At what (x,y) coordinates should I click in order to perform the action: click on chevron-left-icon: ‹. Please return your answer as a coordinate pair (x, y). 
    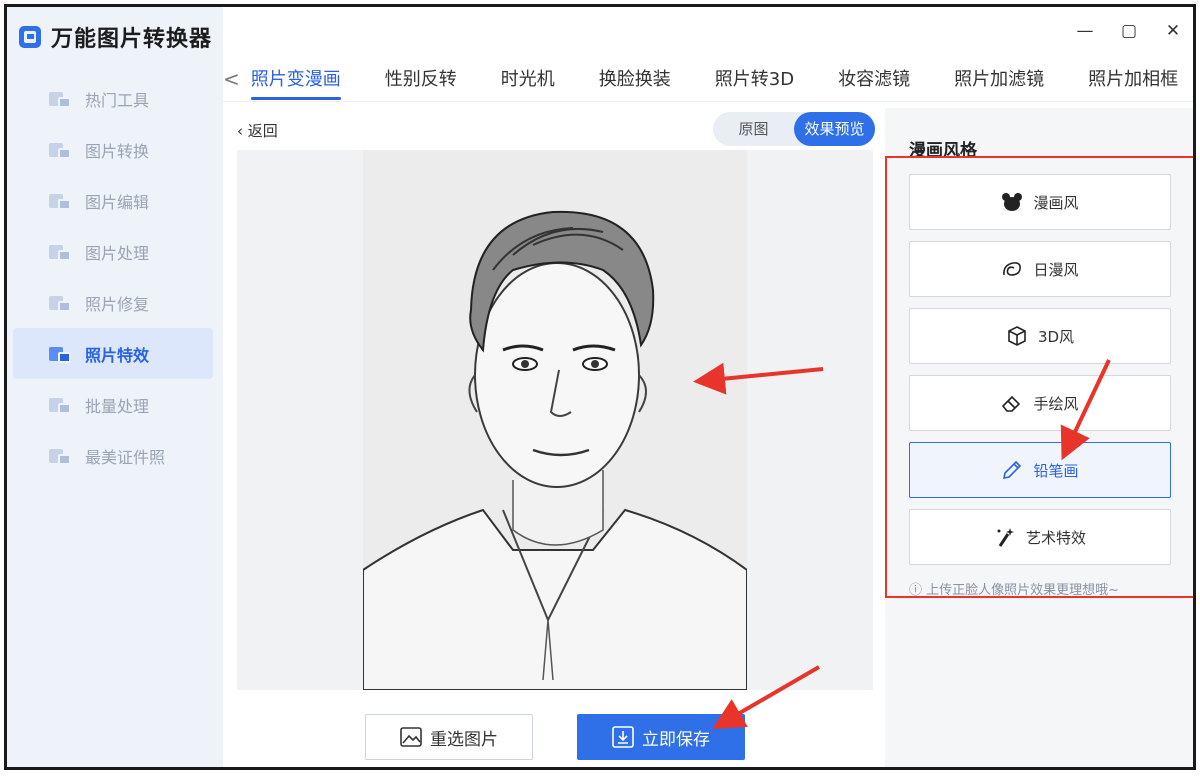
    Looking at the image, I should click on (242, 131).